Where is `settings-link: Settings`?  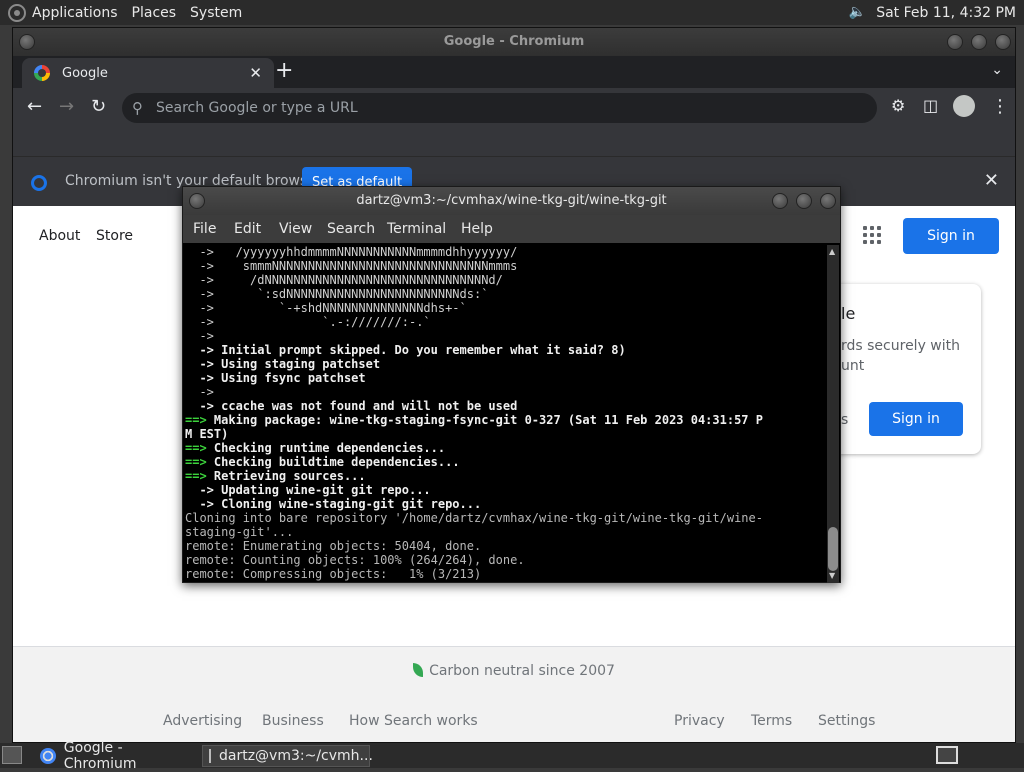
settings-link: Settings is located at coordinates (846, 721).